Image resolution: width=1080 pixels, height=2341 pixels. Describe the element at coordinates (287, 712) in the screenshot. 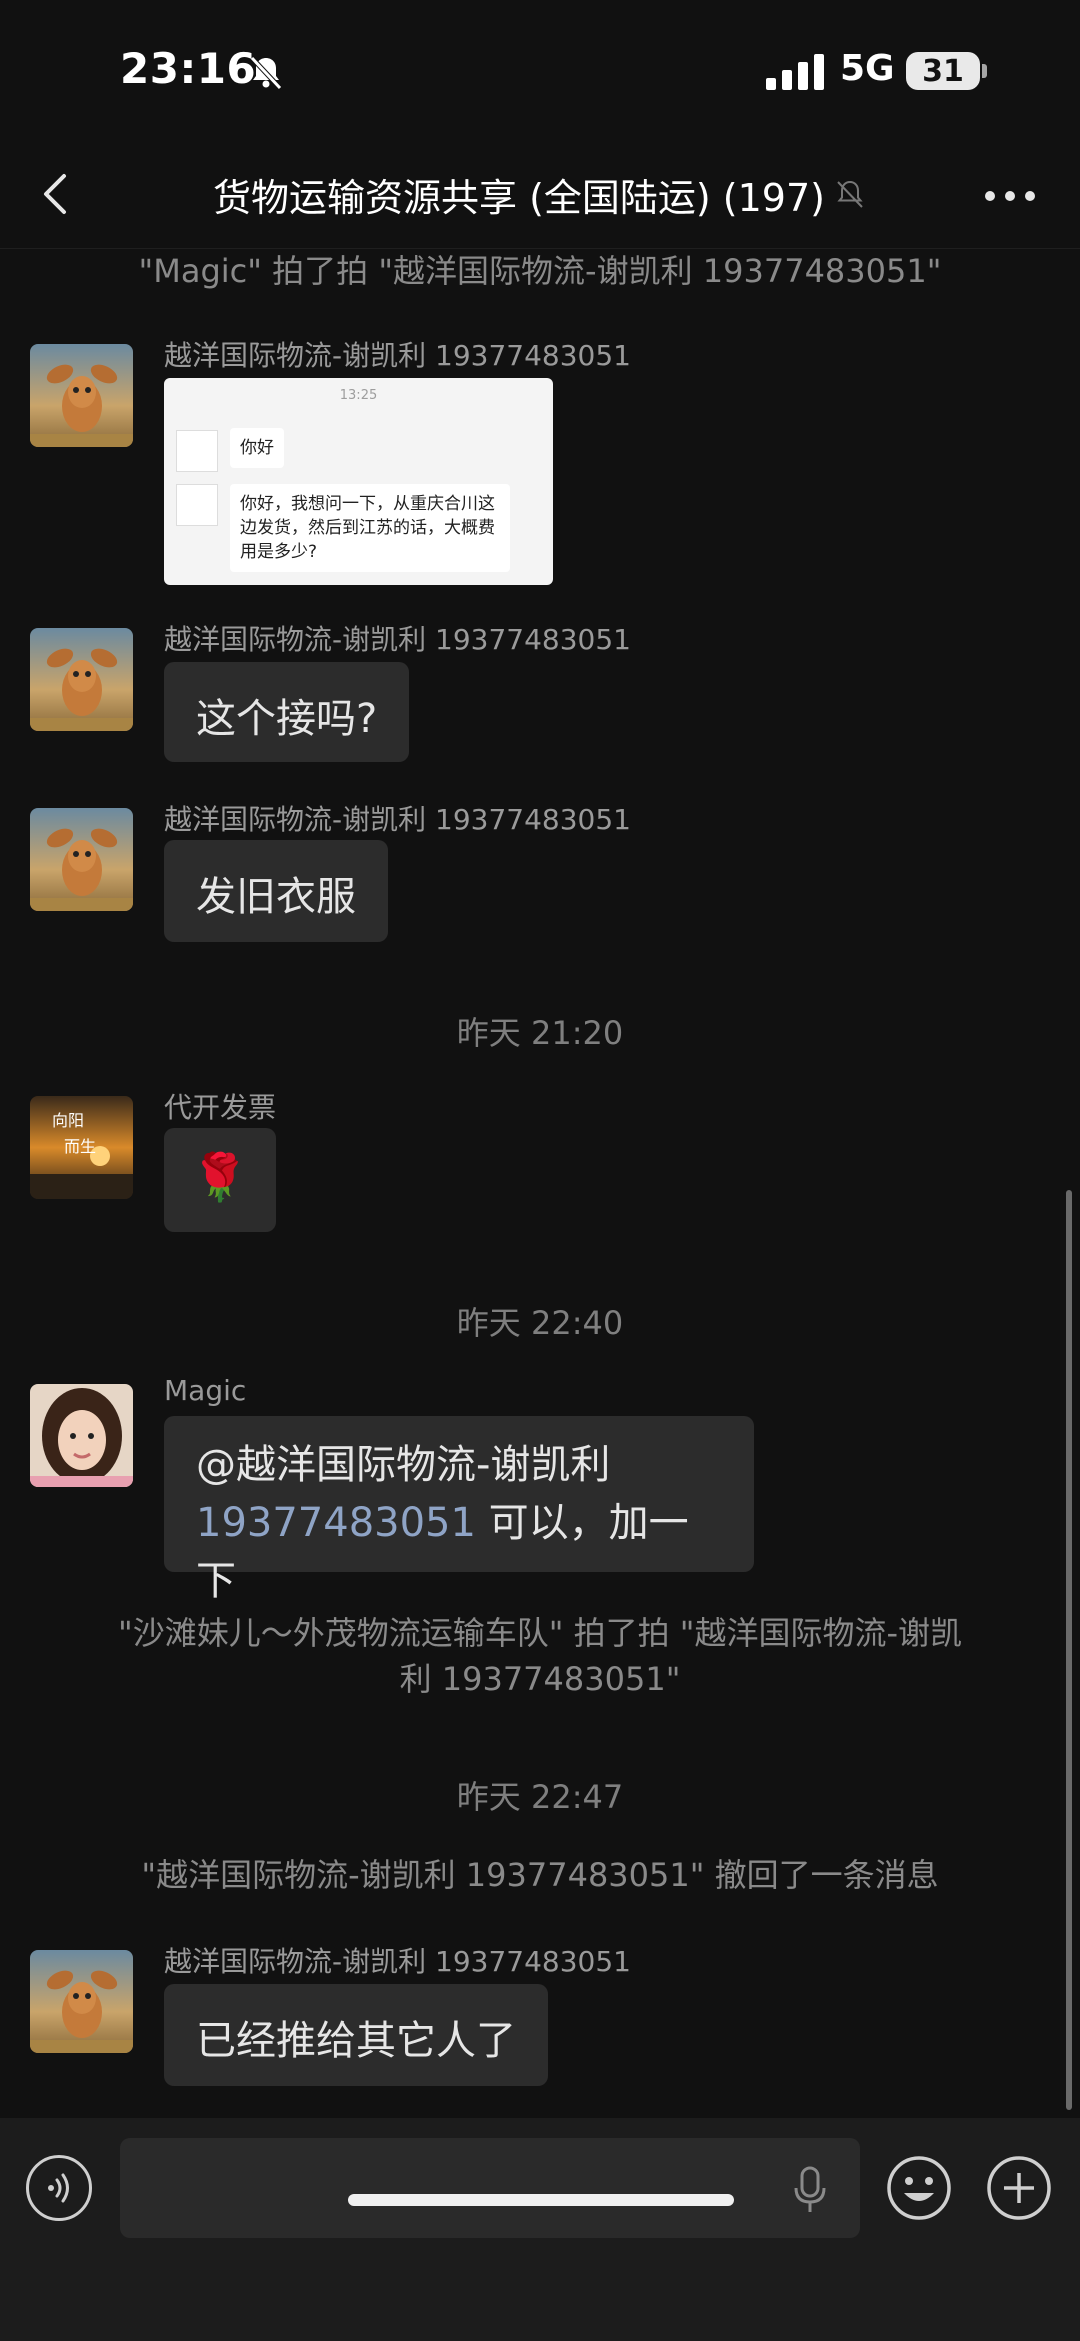

I see `text-message: 这个接吗?` at that location.